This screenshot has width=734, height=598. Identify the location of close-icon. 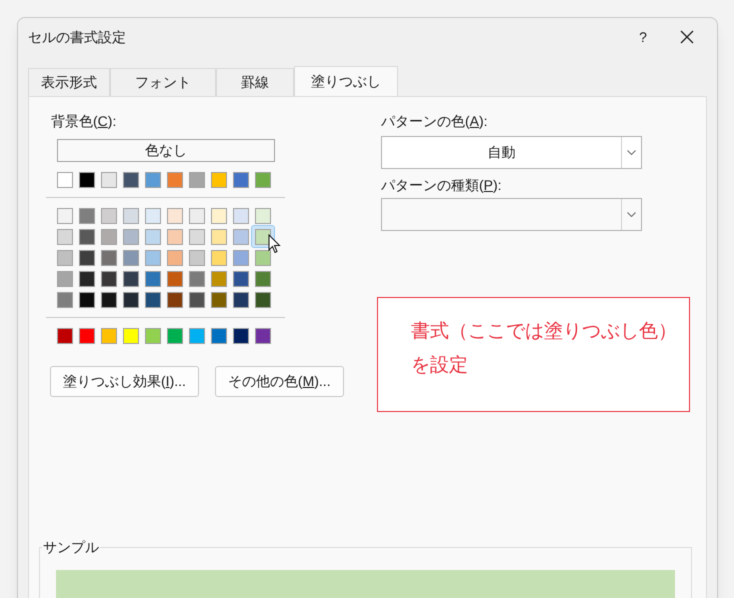
(687, 37).